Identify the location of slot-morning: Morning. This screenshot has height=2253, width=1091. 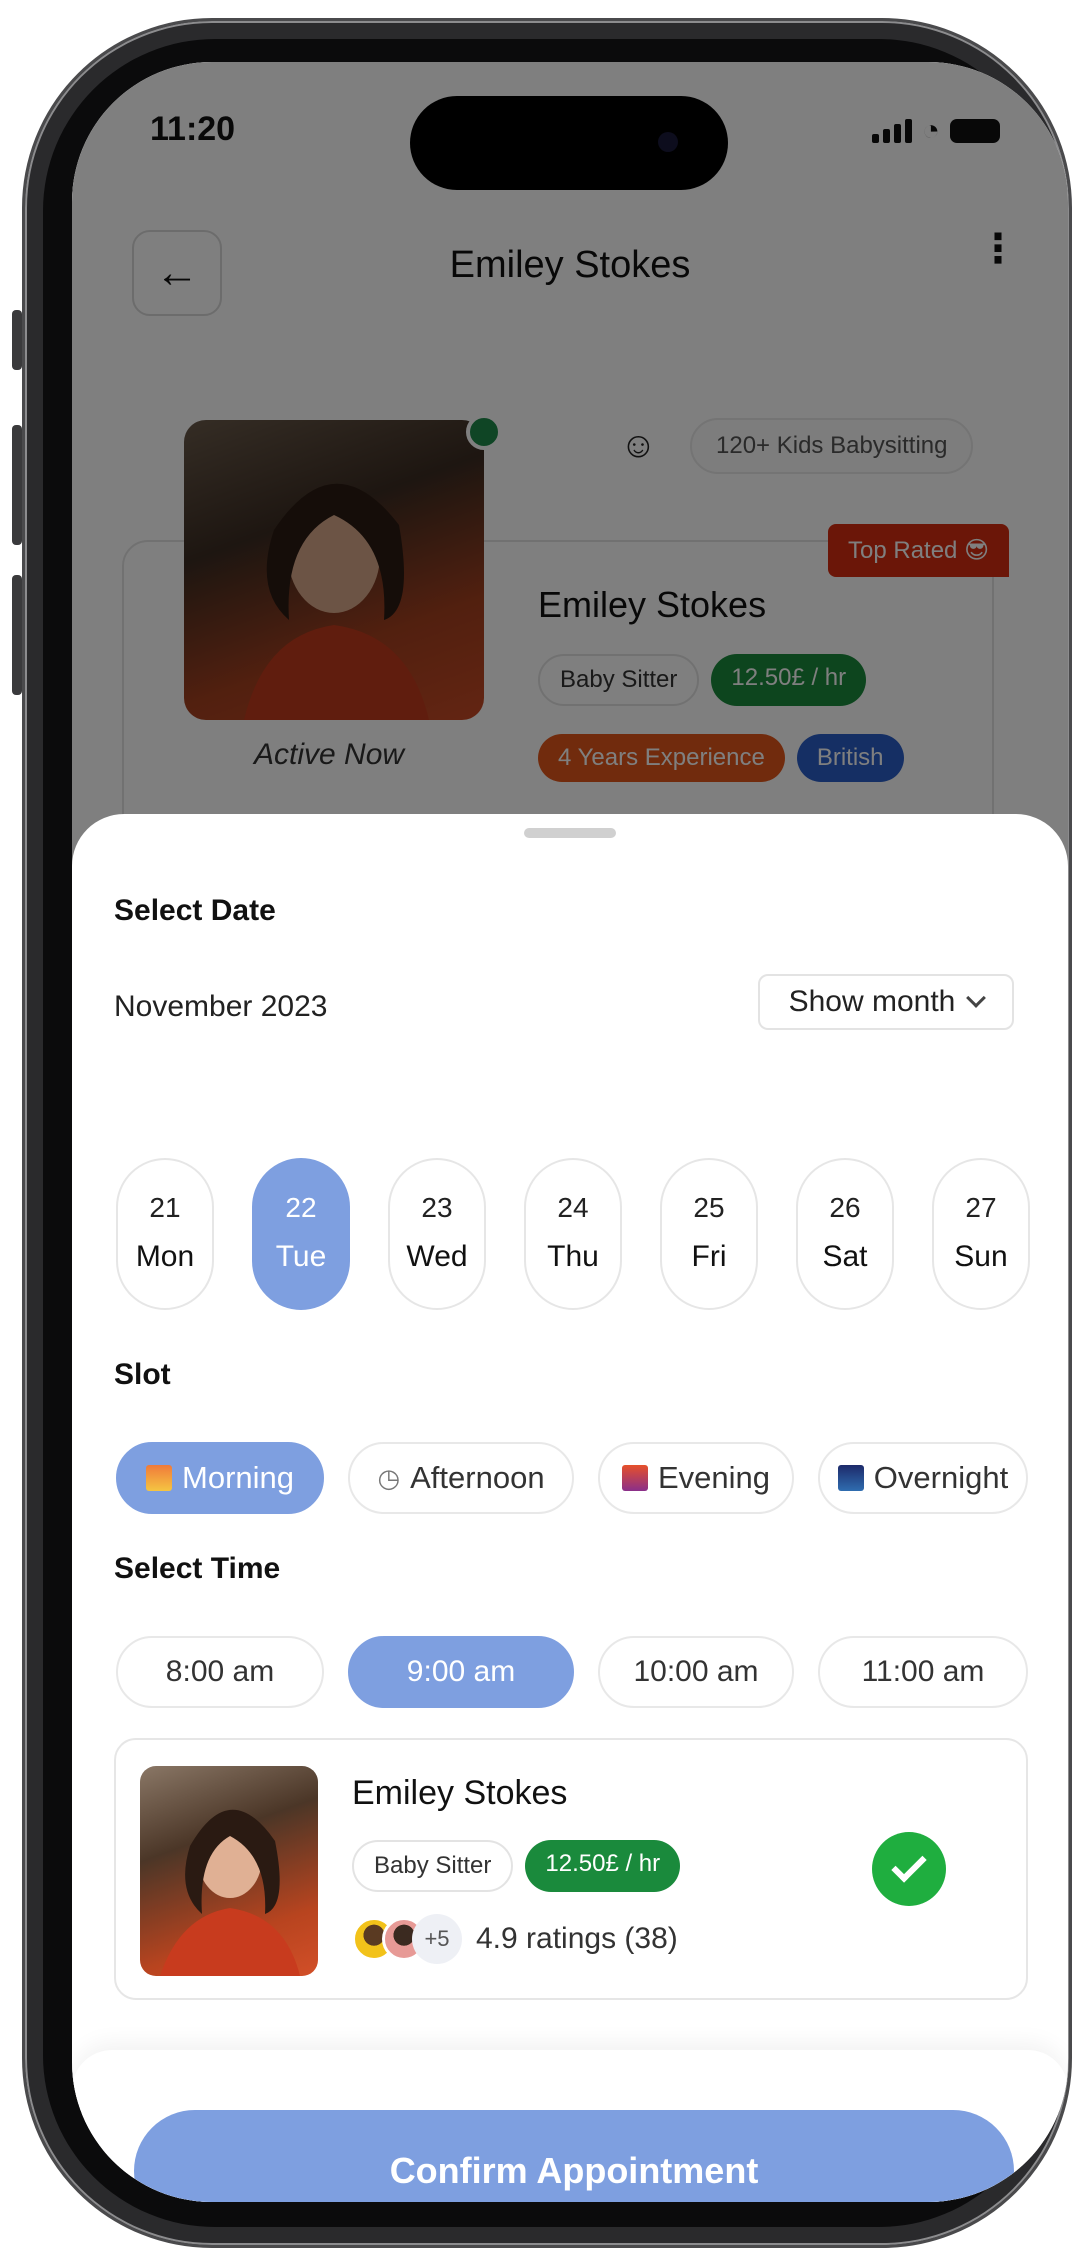
(220, 1478).